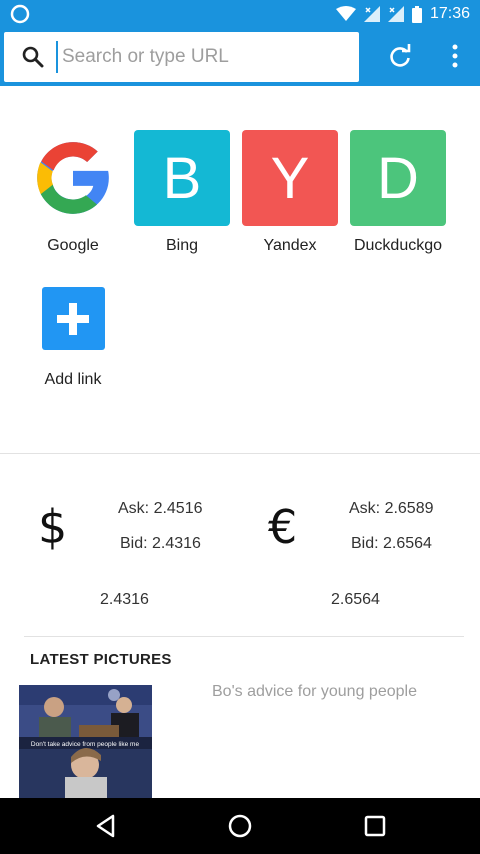 This screenshot has height=854, width=480. Describe the element at coordinates (106, 826) in the screenshot. I see `back-icon` at that location.